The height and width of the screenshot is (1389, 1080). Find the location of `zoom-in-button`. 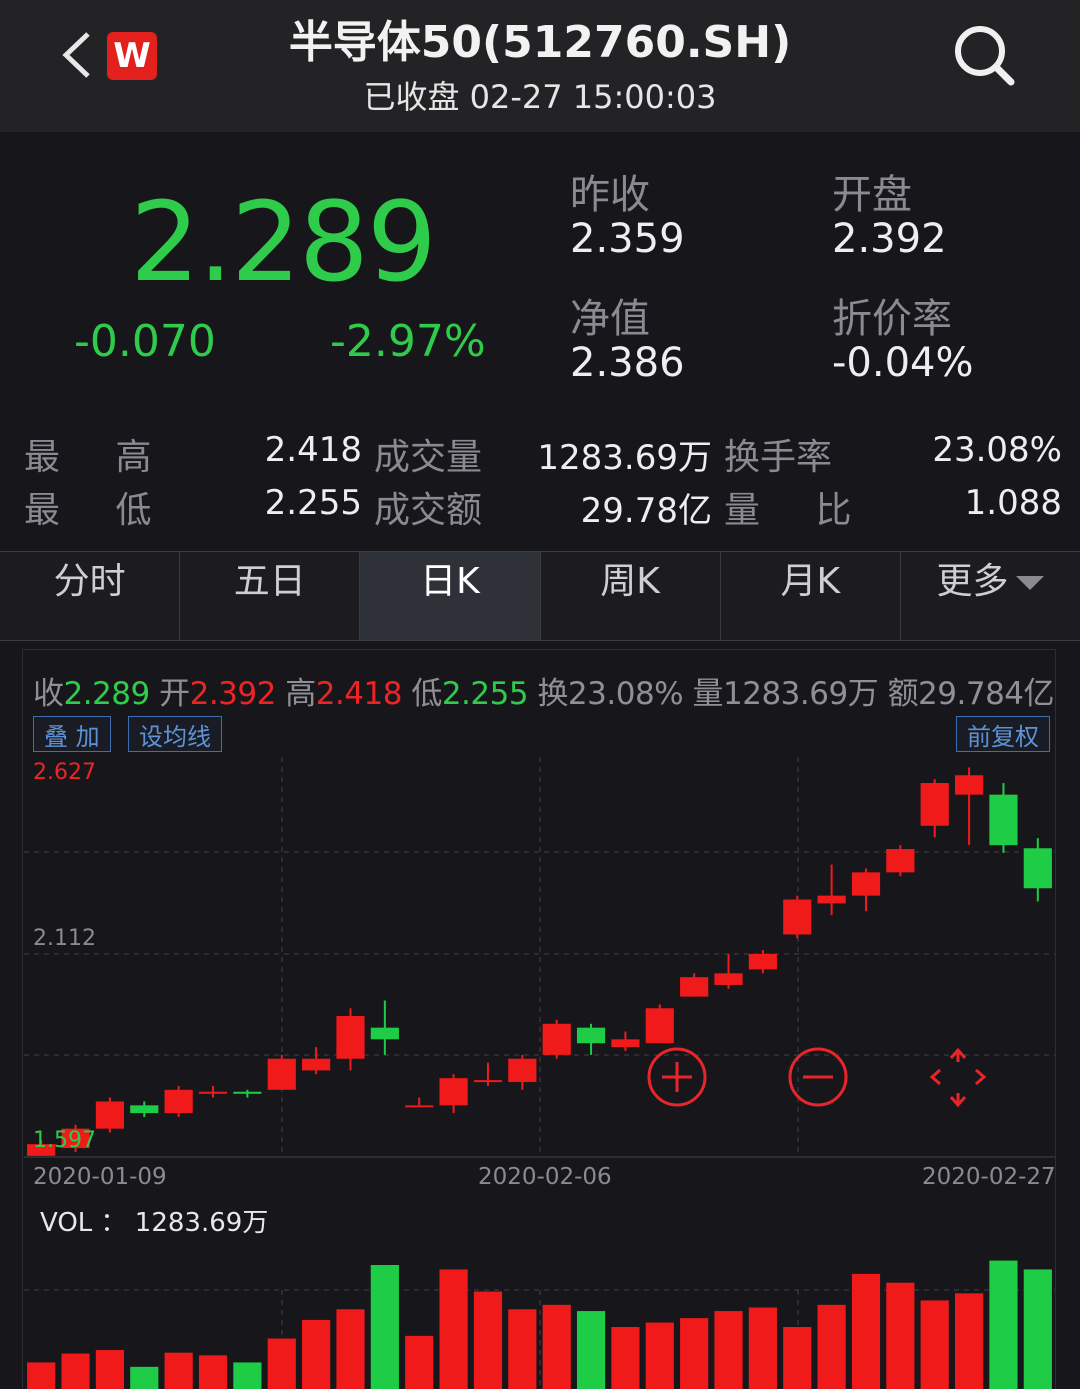

zoom-in-button is located at coordinates (677, 1077).